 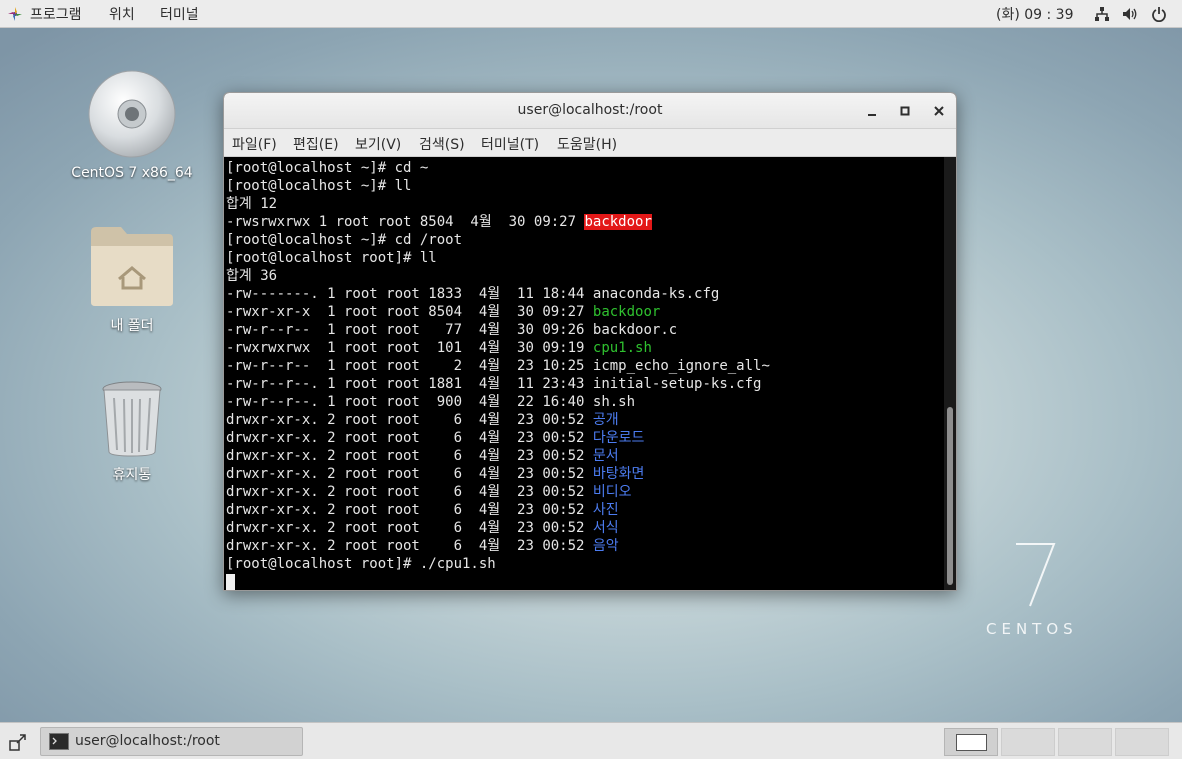 I want to click on terminal-line: [root@localhost ~]# cd ~, so click(x=585, y=168).